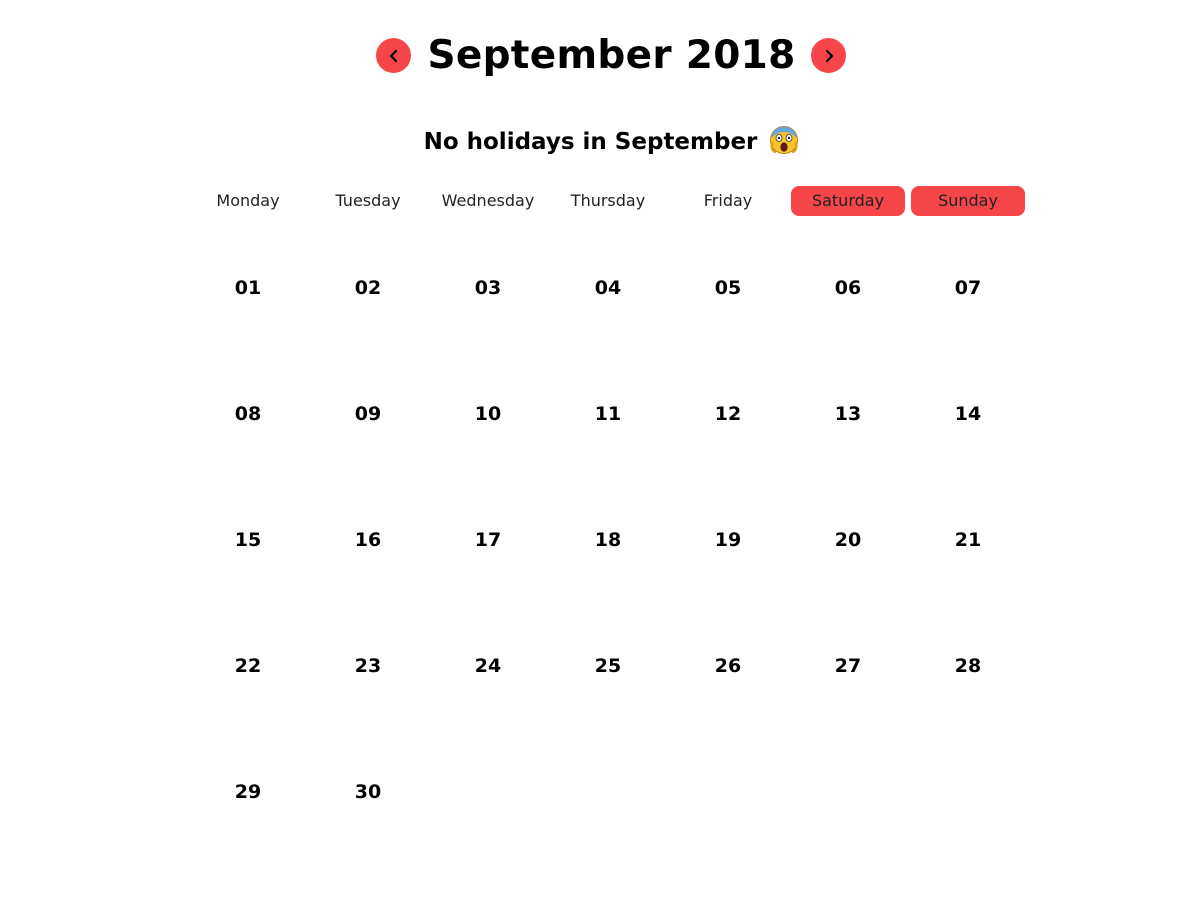  I want to click on chevron-right-icon, so click(829, 55).